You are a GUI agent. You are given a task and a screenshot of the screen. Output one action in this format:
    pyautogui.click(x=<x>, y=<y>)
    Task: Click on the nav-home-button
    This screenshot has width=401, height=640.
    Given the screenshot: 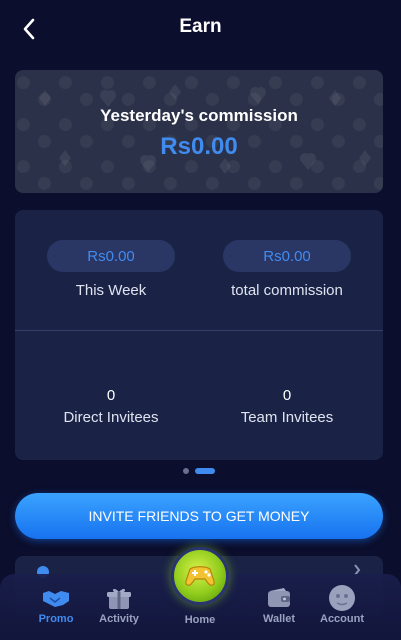 What is the action you would take?
    pyautogui.click(x=200, y=576)
    